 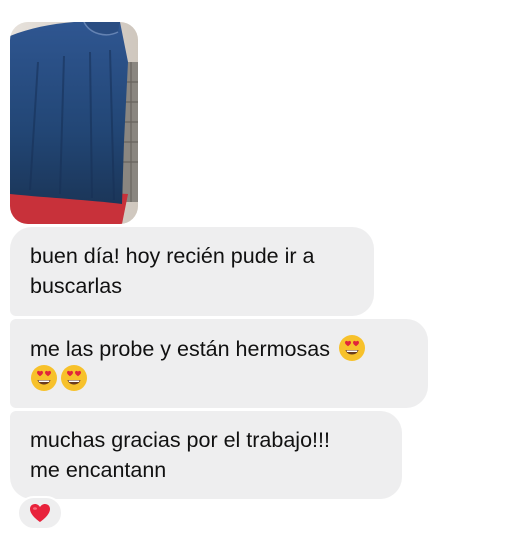 I want to click on dress-photo-image, so click(x=74, y=123).